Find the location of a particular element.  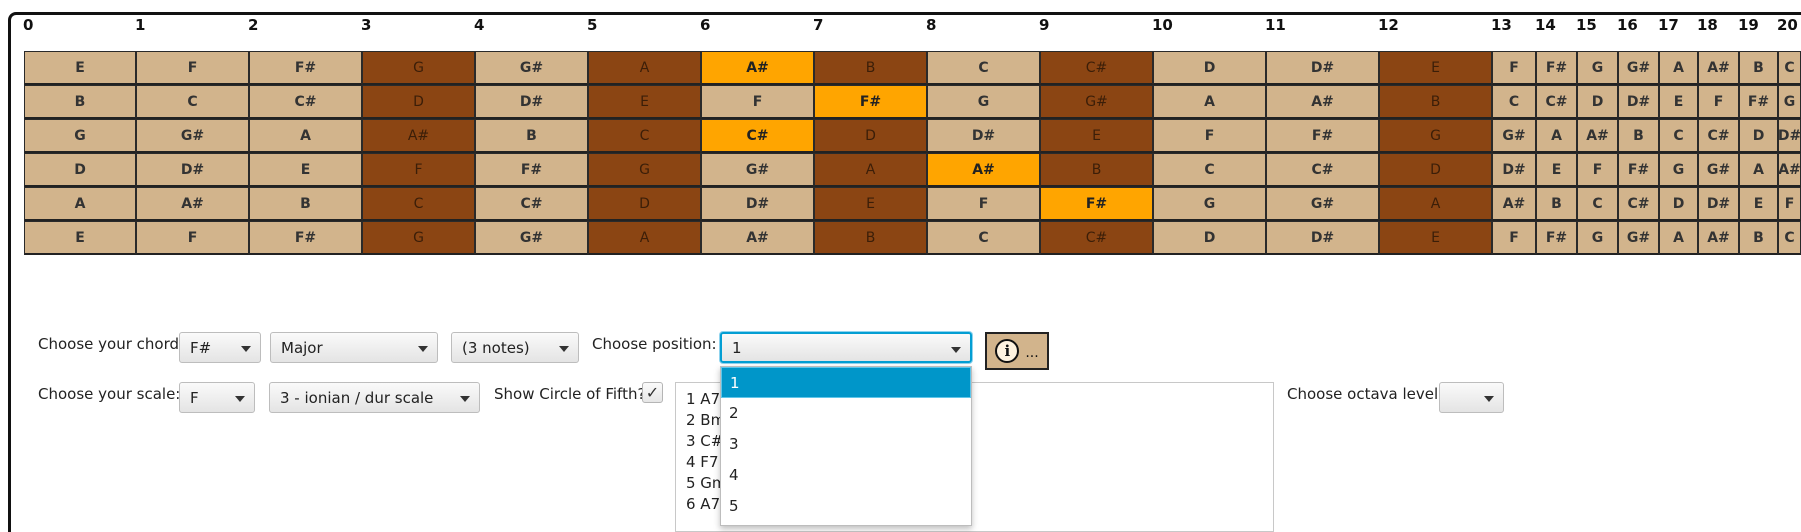

position-option: 4 is located at coordinates (846, 475).